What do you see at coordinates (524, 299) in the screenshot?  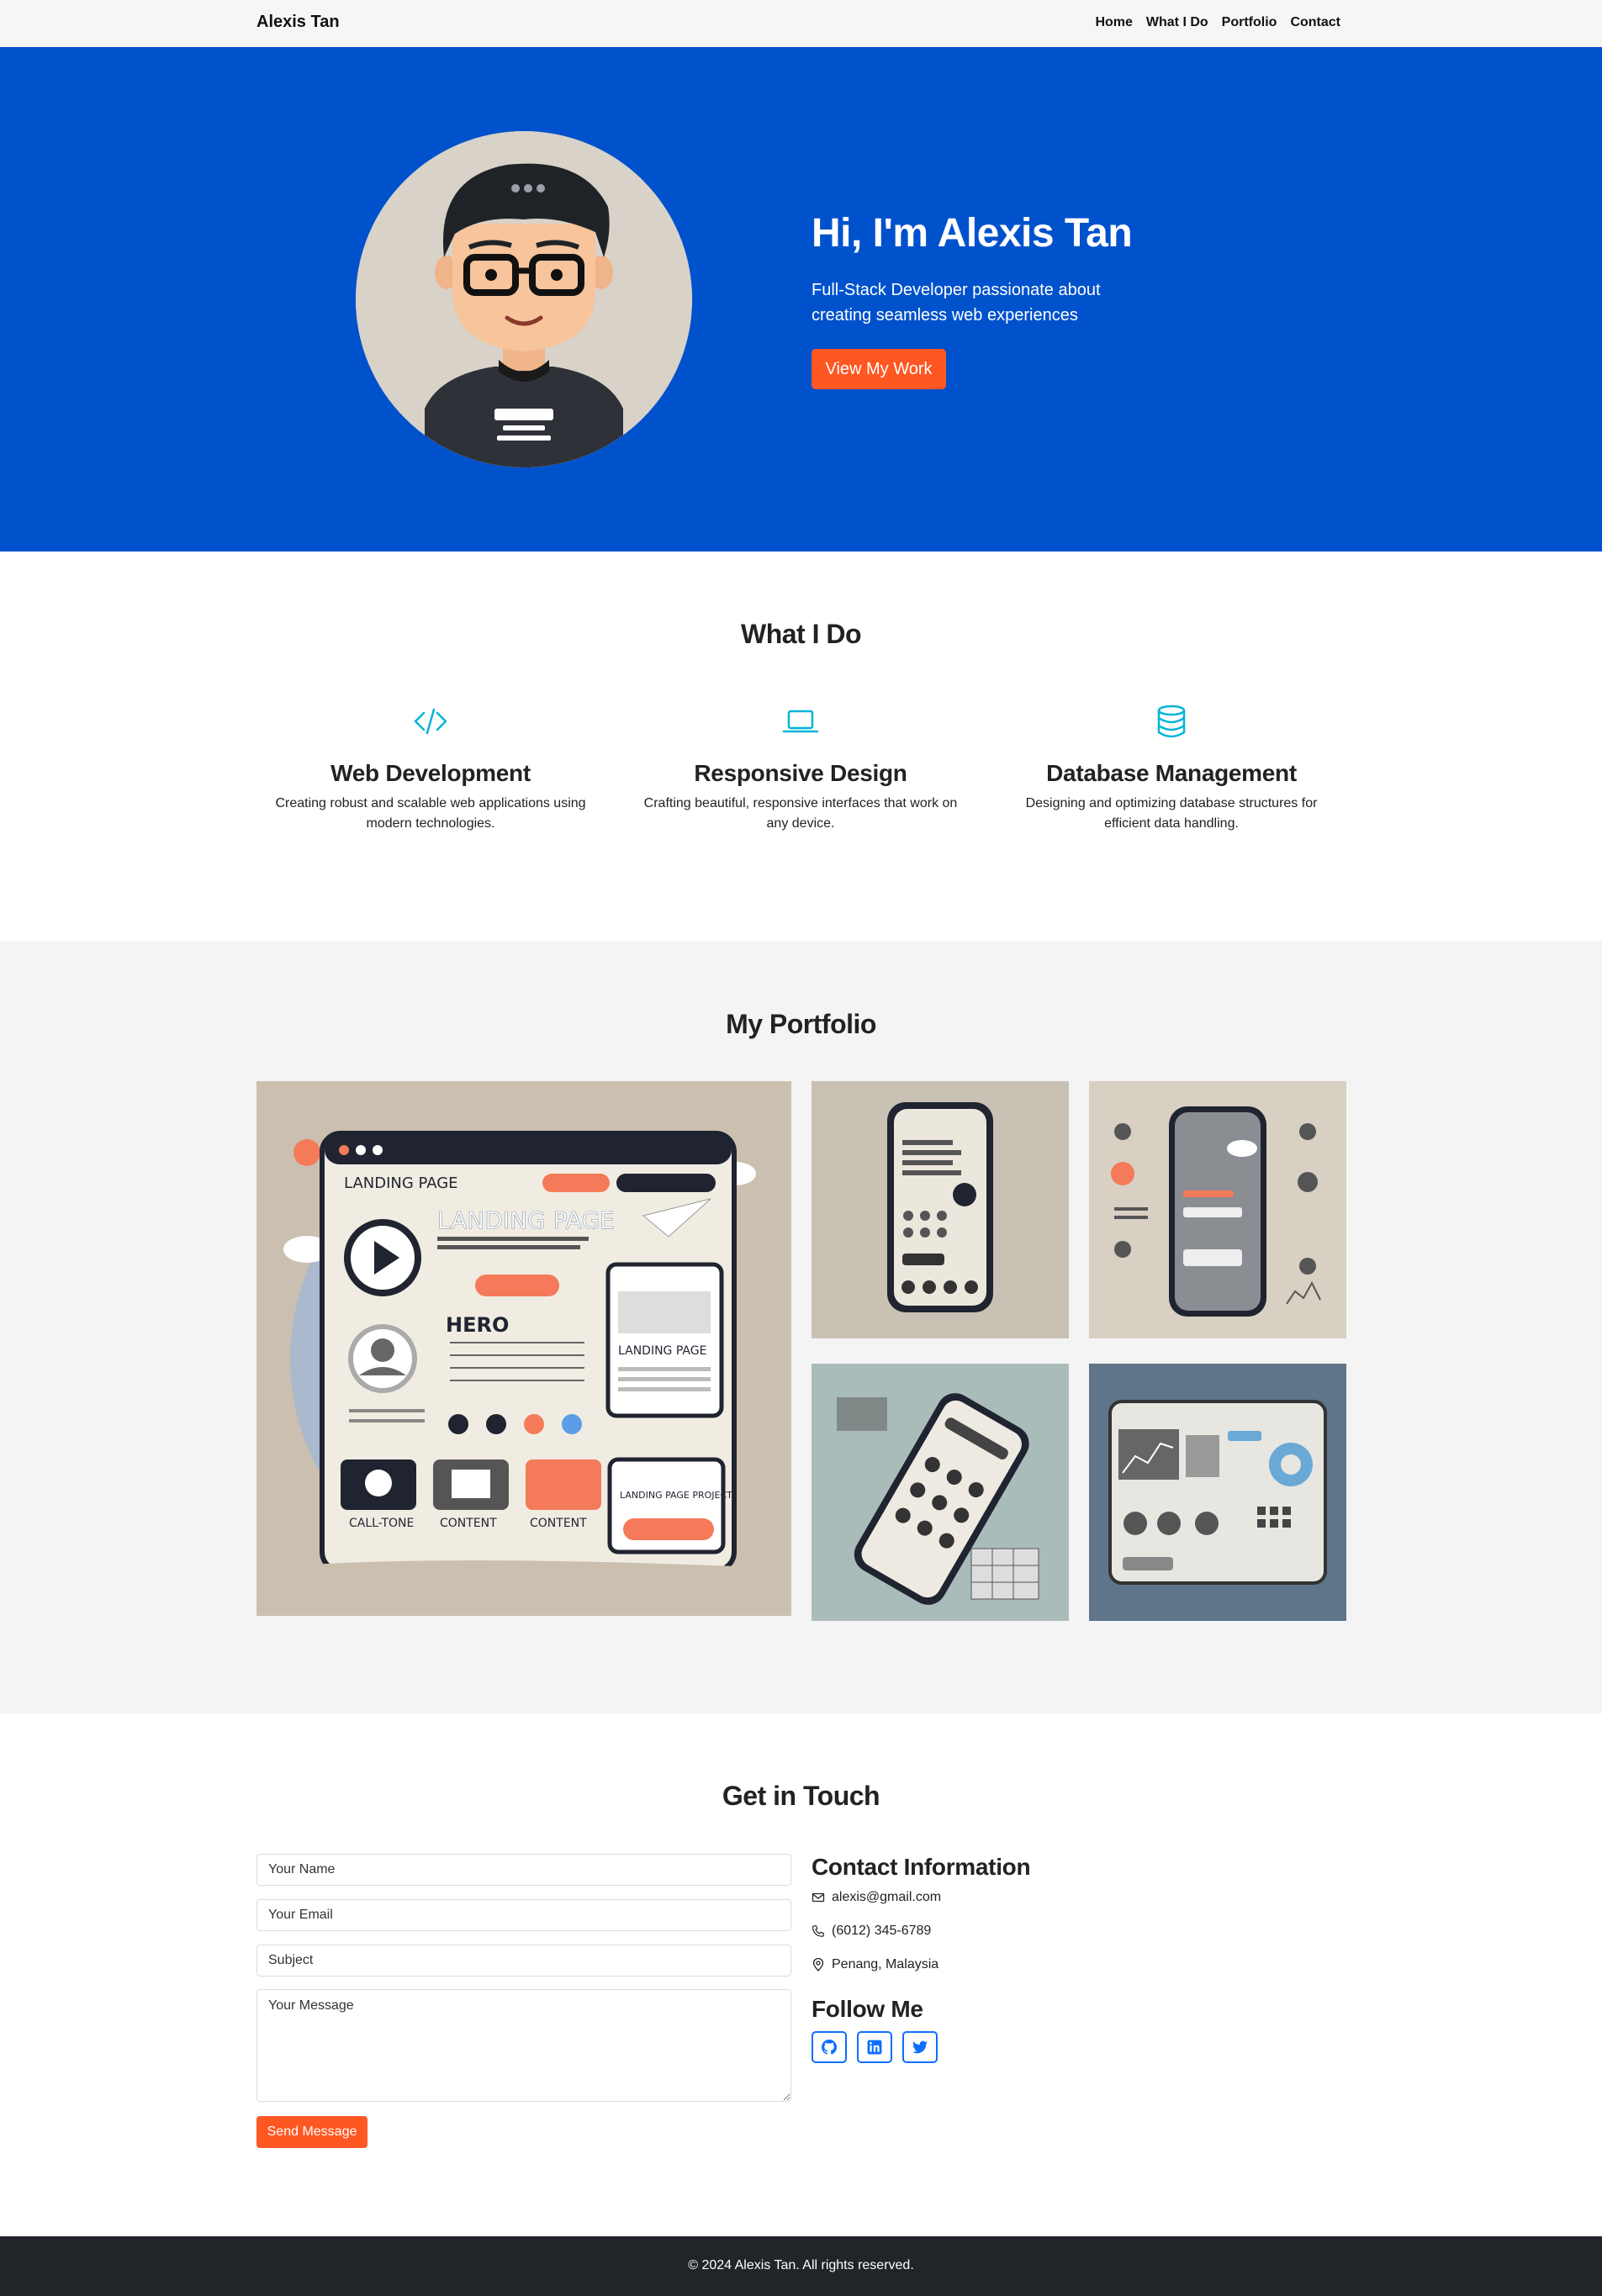 I see `developer-avatar-illustration` at bounding box center [524, 299].